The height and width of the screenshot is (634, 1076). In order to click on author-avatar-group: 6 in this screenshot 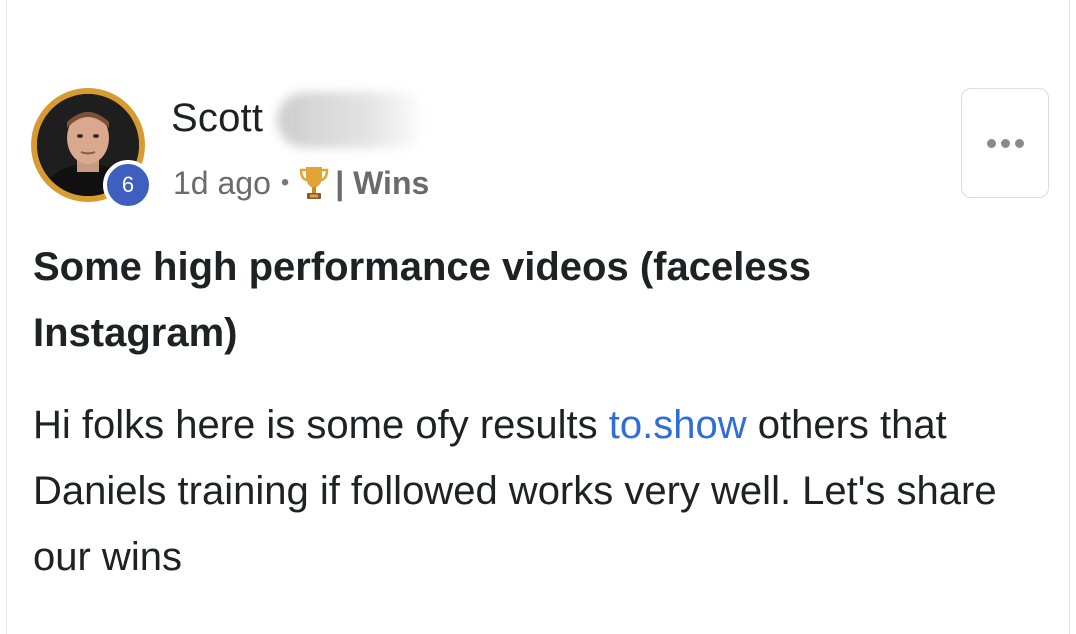, I will do `click(92, 149)`.